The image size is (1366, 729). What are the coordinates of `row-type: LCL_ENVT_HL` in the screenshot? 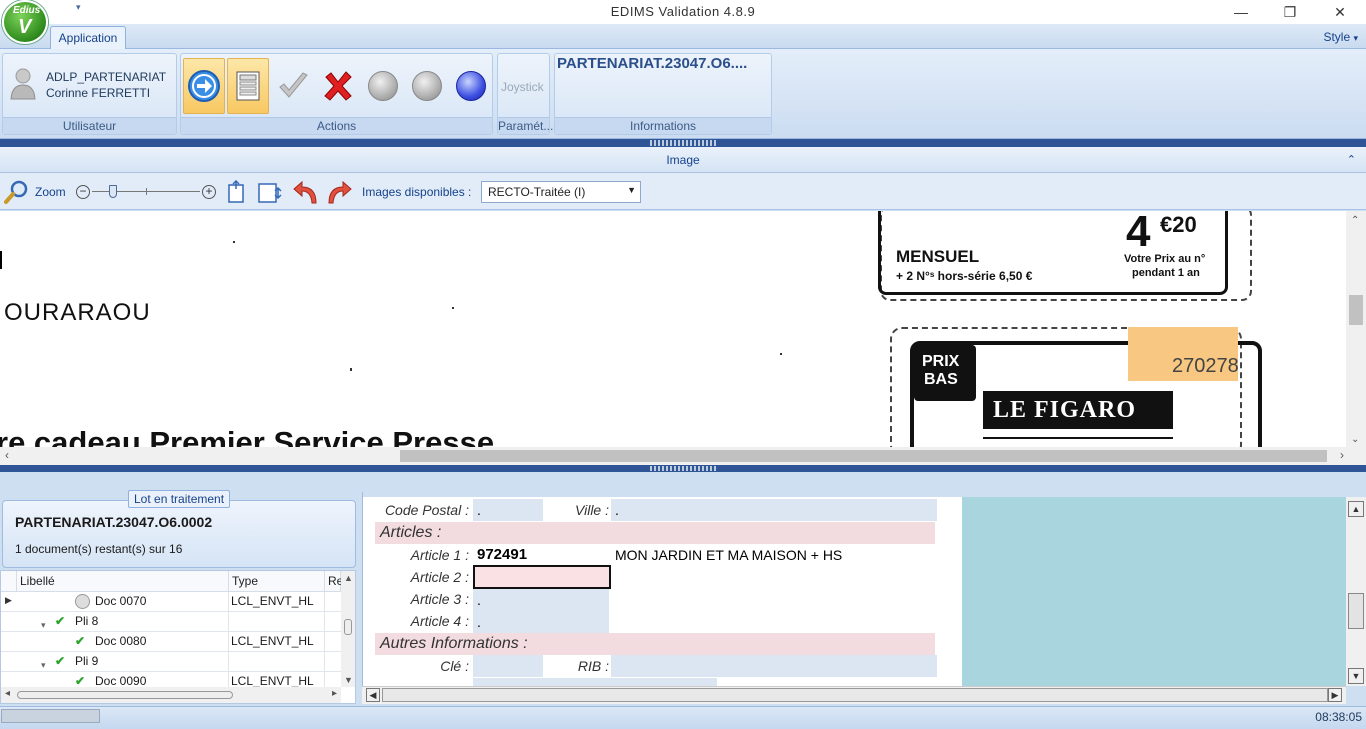 It's located at (277, 642).